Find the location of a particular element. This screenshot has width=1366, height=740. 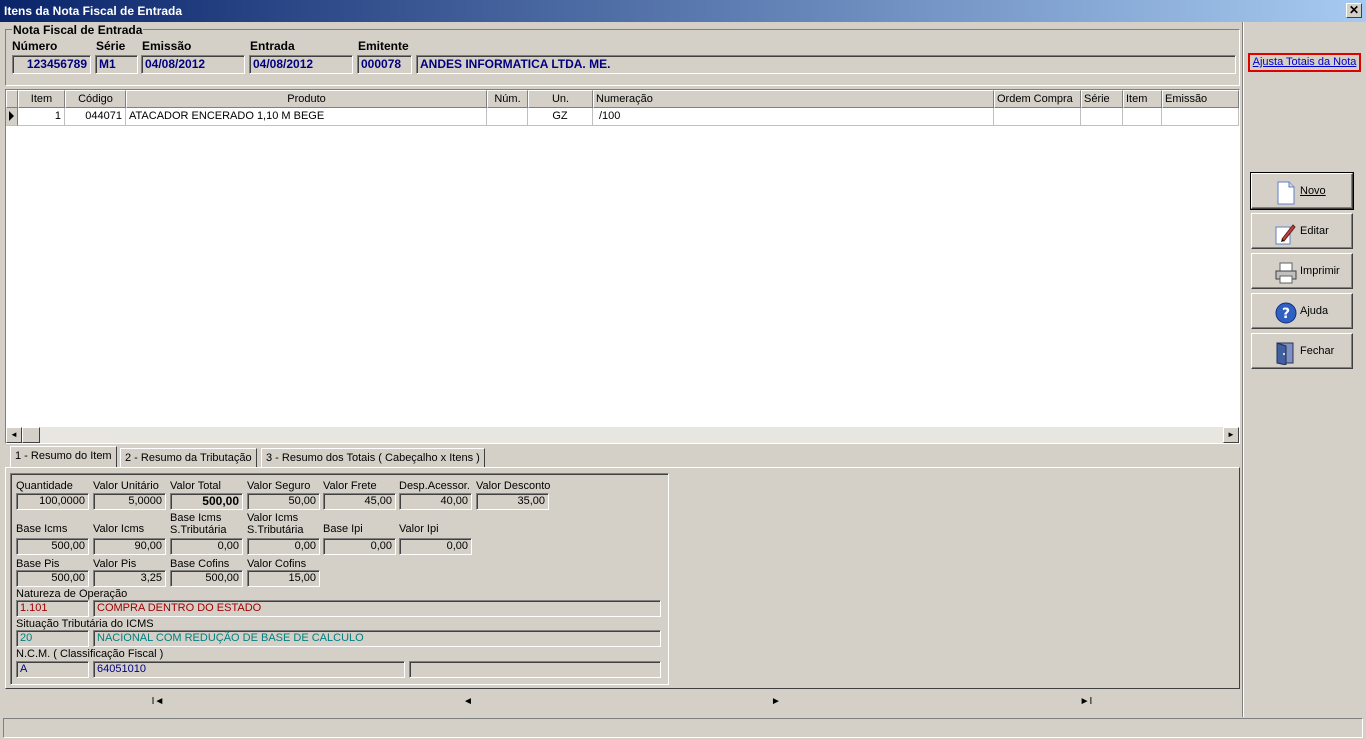

situacao-desc-field: NACIONAL COM REDUÇÃO DE BASE DE CALCULO is located at coordinates (377, 638).